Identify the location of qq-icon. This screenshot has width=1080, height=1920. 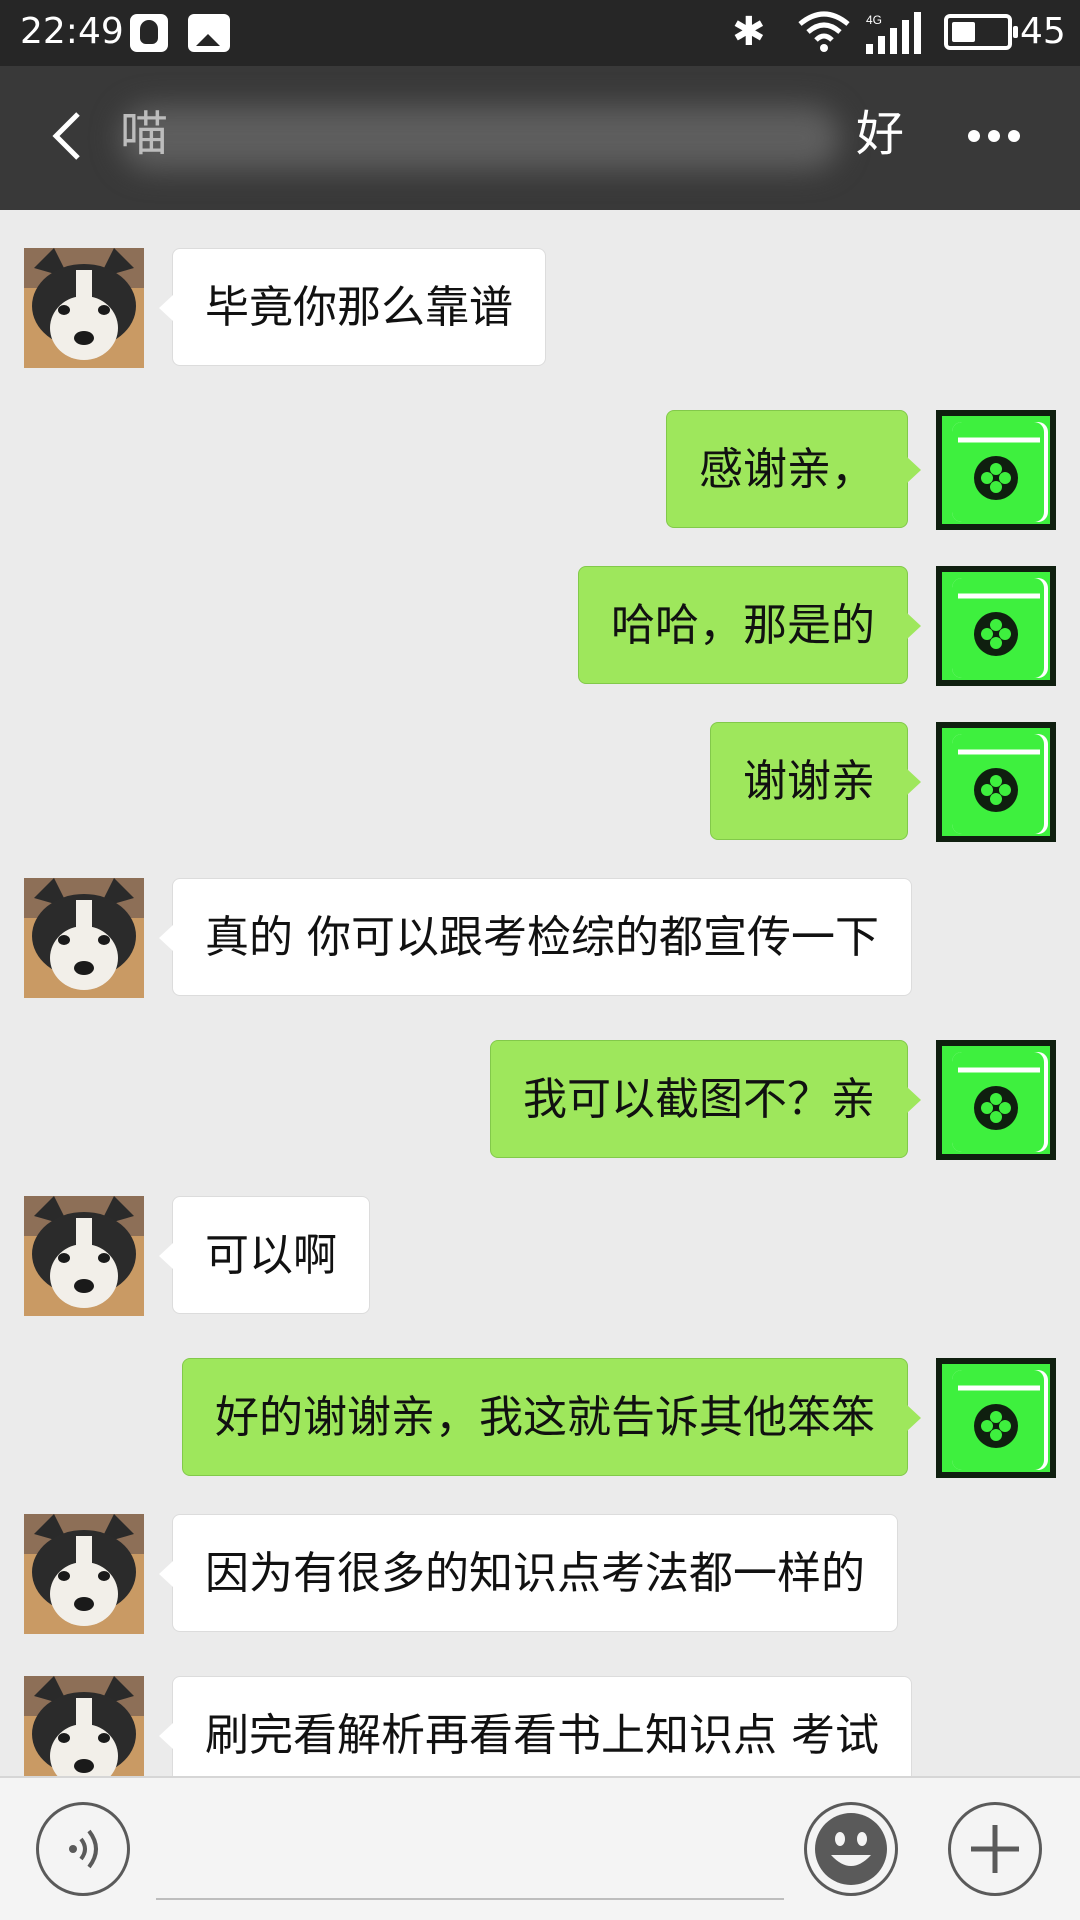
(149, 33).